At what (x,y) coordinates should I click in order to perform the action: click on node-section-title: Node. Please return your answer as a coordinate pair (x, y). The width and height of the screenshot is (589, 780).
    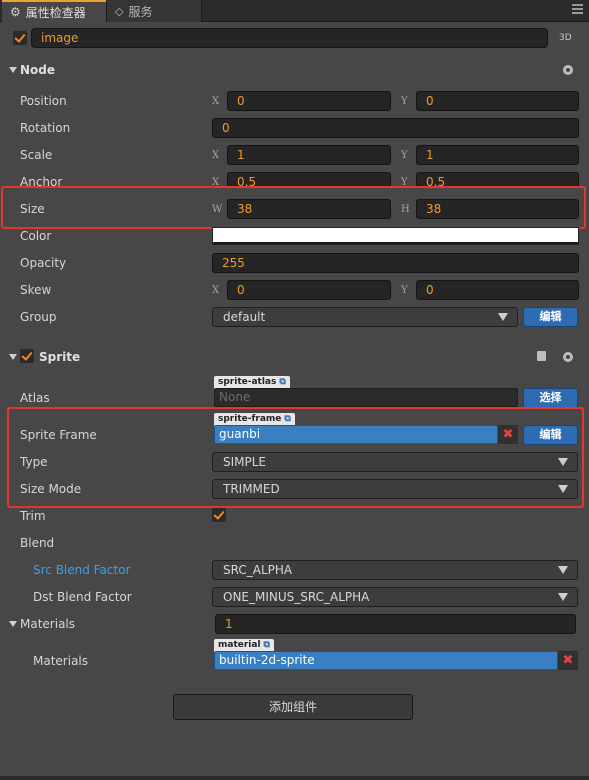
    Looking at the image, I should click on (38, 70).